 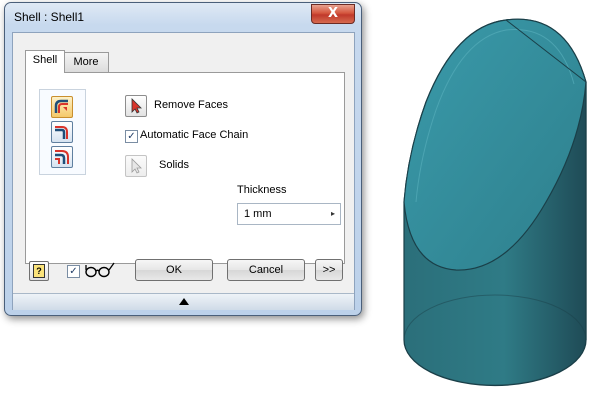 I want to click on thickness-value: 1 mm, so click(x=258, y=214).